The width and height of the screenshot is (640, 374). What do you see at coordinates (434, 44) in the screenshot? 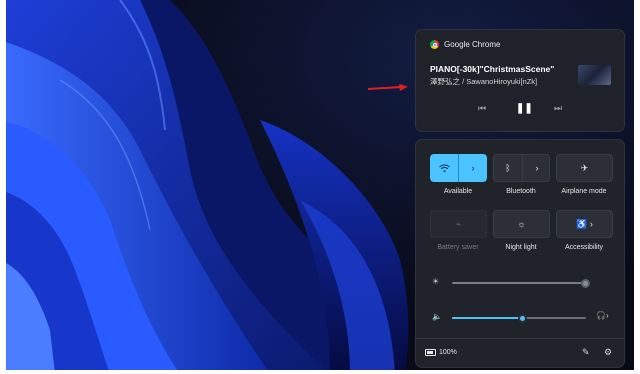
I see `chrome-icon` at bounding box center [434, 44].